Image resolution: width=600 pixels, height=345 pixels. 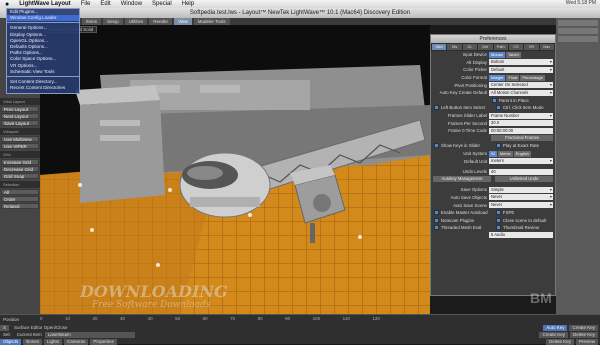 I want to click on tab-opengl: GL, so click(x=470, y=47).